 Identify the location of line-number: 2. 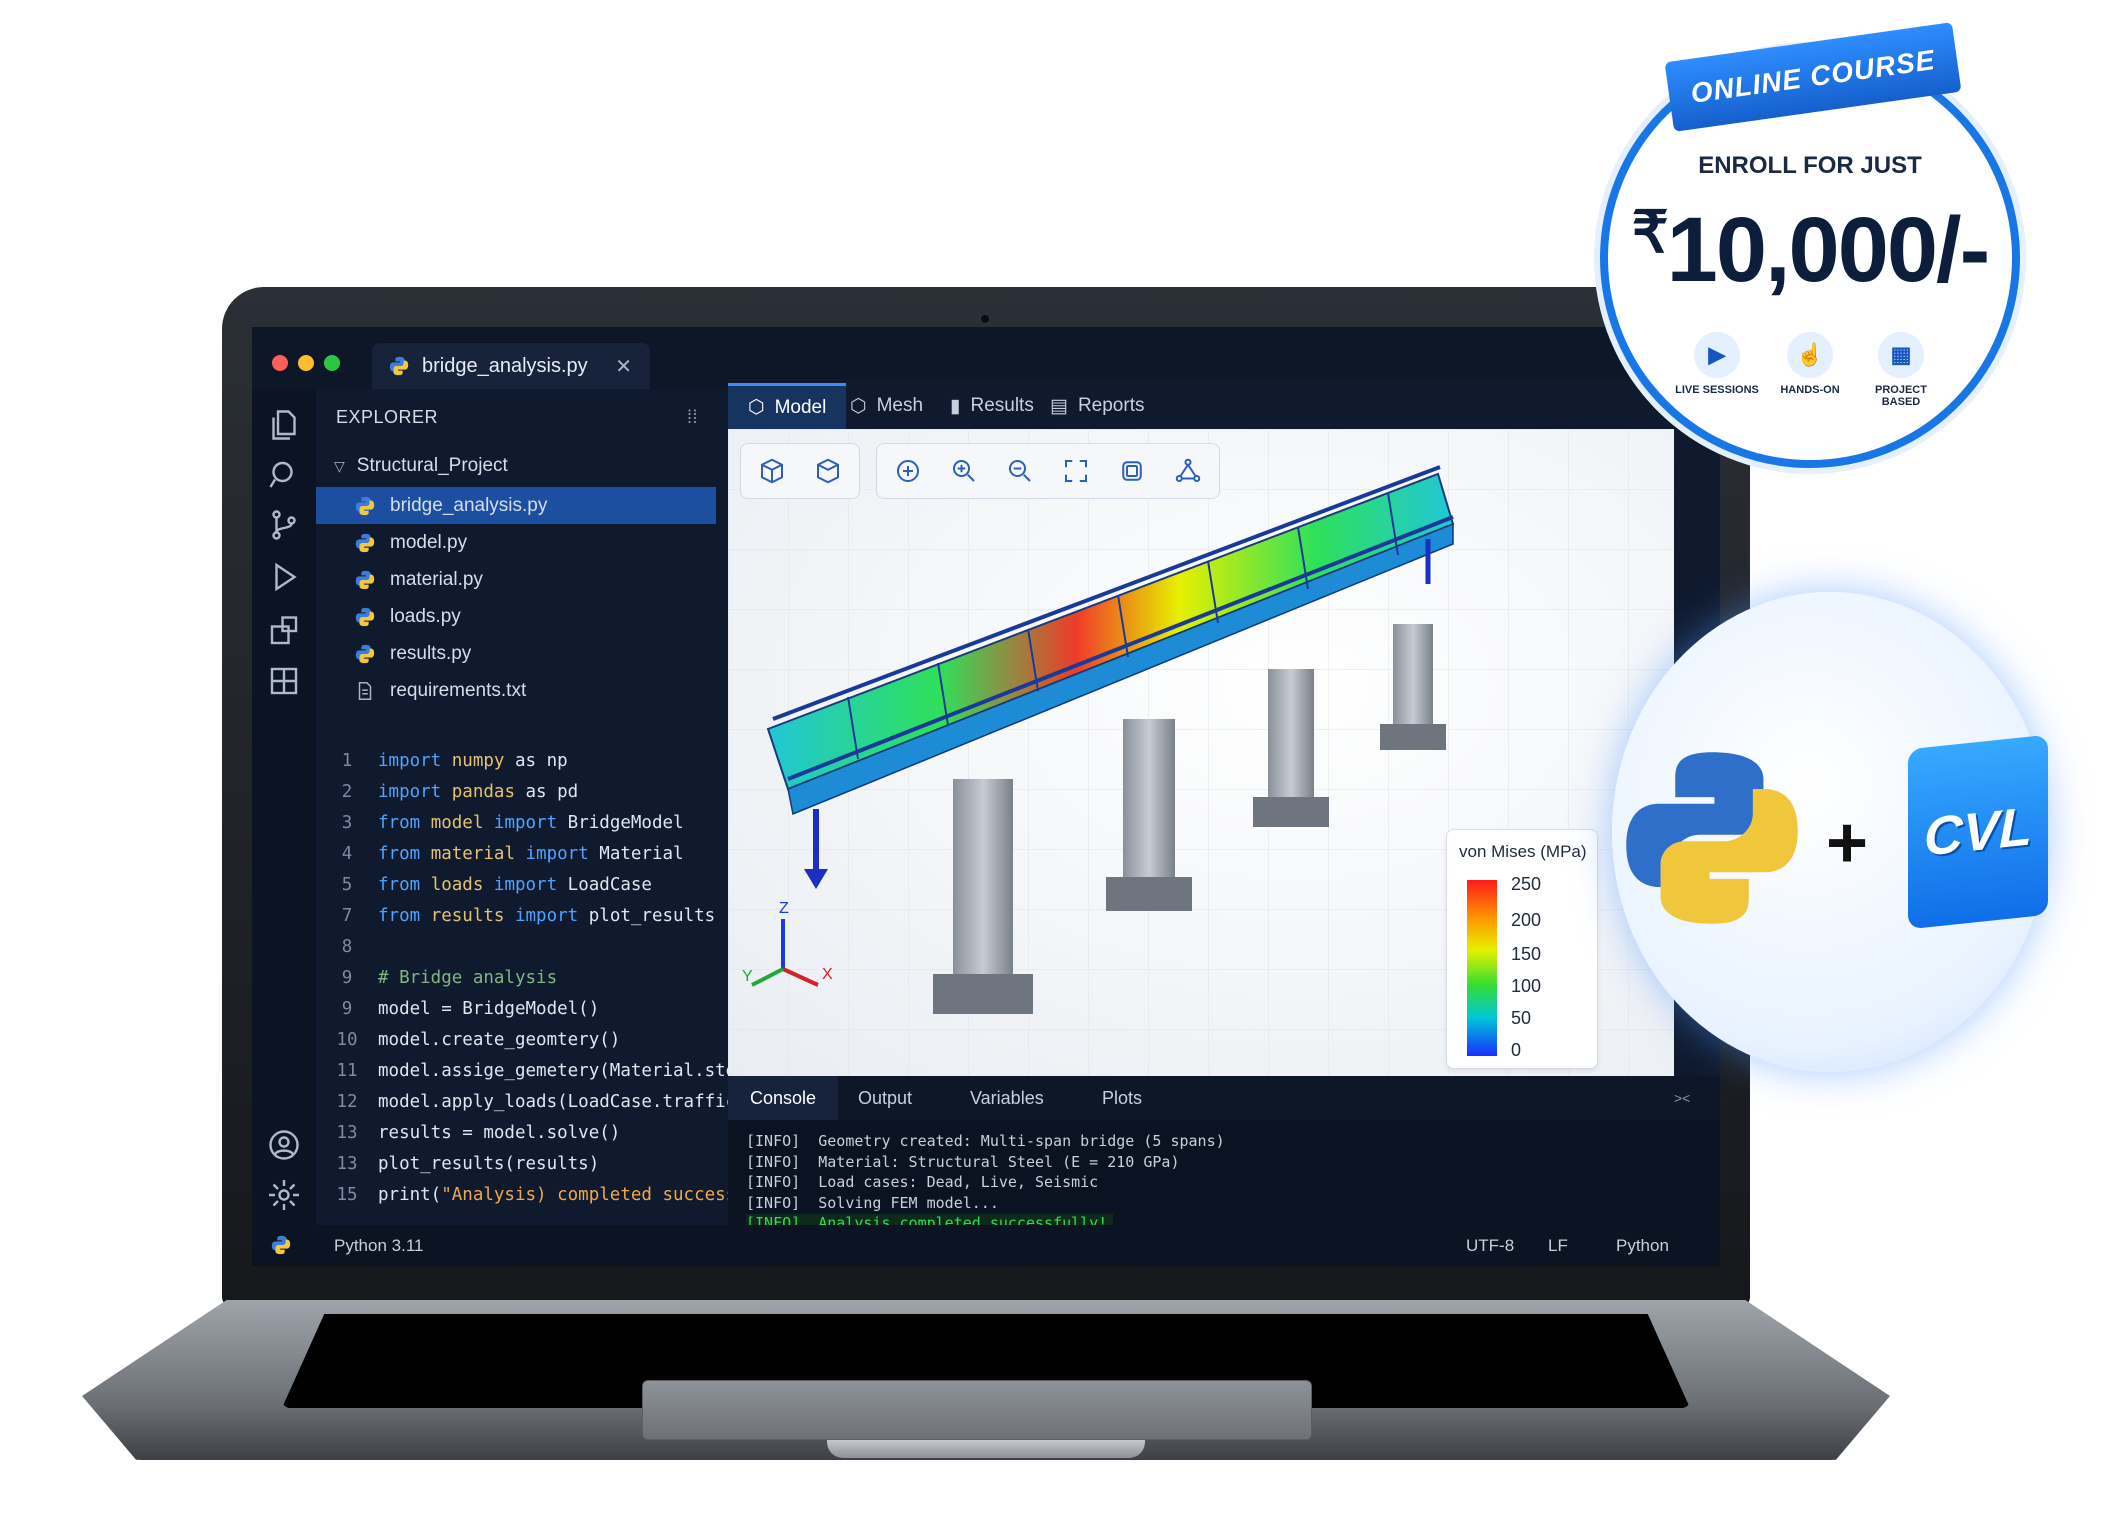
(347, 791).